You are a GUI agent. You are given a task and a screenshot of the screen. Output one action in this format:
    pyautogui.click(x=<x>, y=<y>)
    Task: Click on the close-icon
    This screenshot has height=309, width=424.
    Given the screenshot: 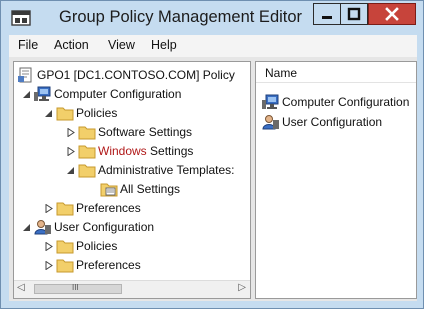 What is the action you would take?
    pyautogui.click(x=392, y=14)
    